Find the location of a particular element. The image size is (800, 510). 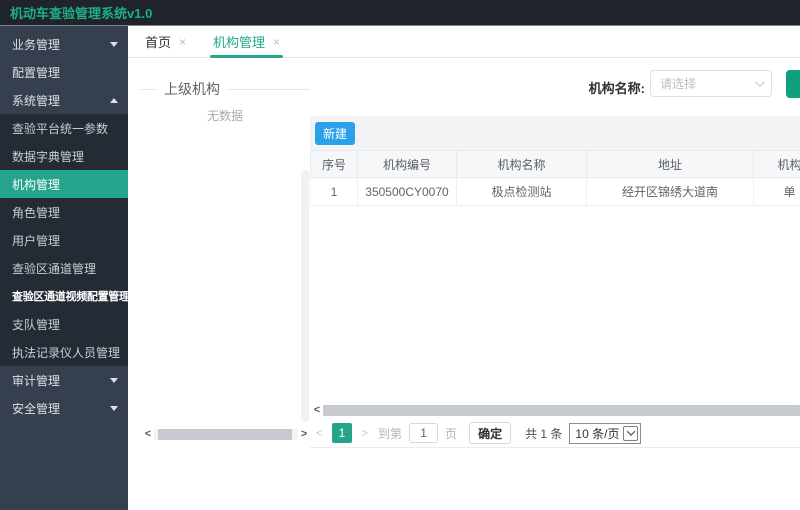

sidebar-item-label: 用户管理 is located at coordinates (36, 240).